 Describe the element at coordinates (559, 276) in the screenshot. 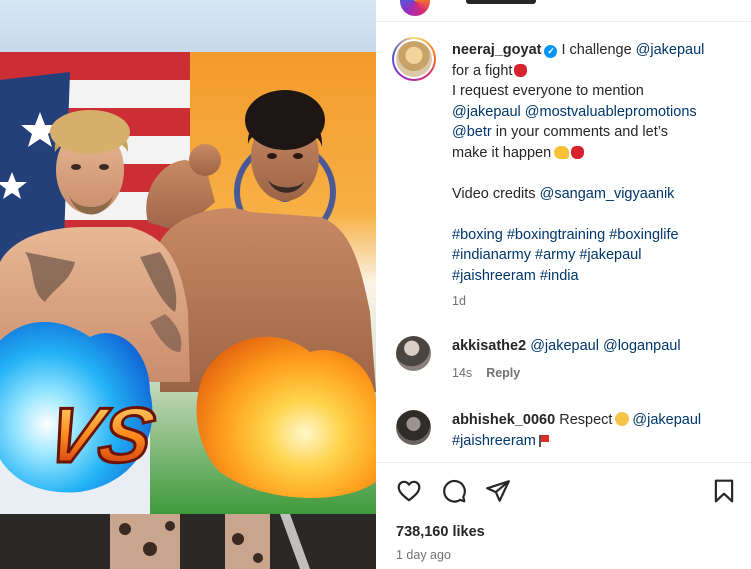

I see `hashtag-link: #india` at that location.